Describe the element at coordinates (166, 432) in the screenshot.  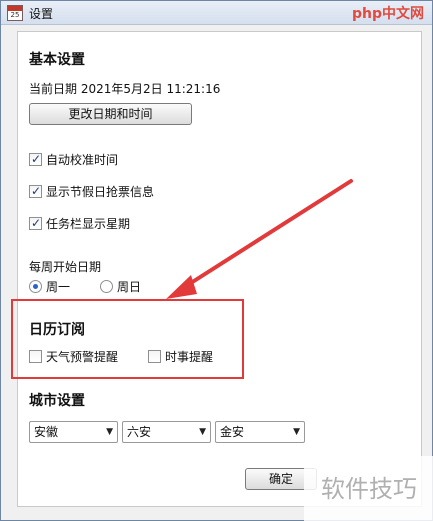
I see `city-select: 六安 ▼` at that location.